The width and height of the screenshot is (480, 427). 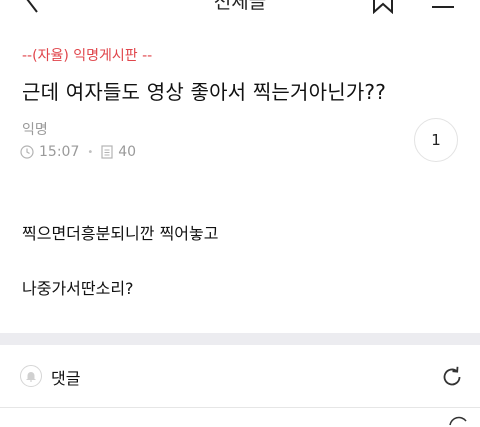 I want to click on cropped-icon, so click(x=458, y=421).